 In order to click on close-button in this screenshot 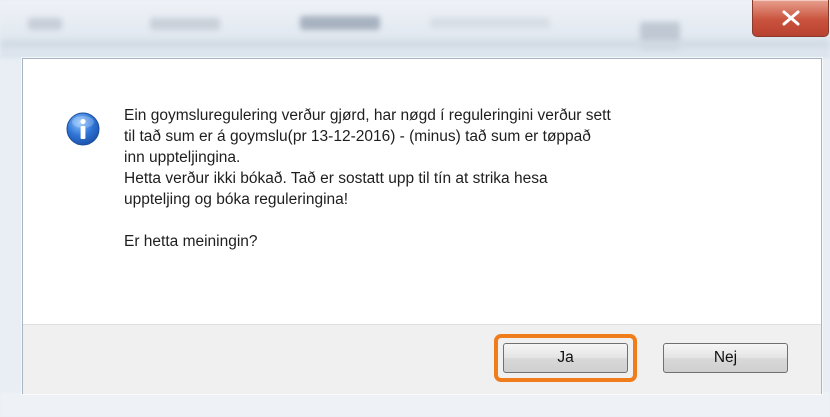, I will do `click(790, 18)`.